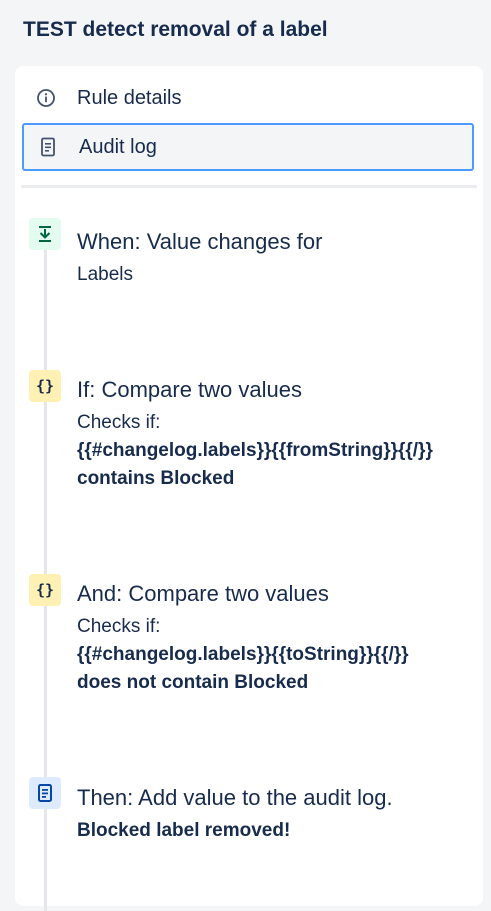 The image size is (491, 911). What do you see at coordinates (45, 234) in the screenshot?
I see `download-icon` at bounding box center [45, 234].